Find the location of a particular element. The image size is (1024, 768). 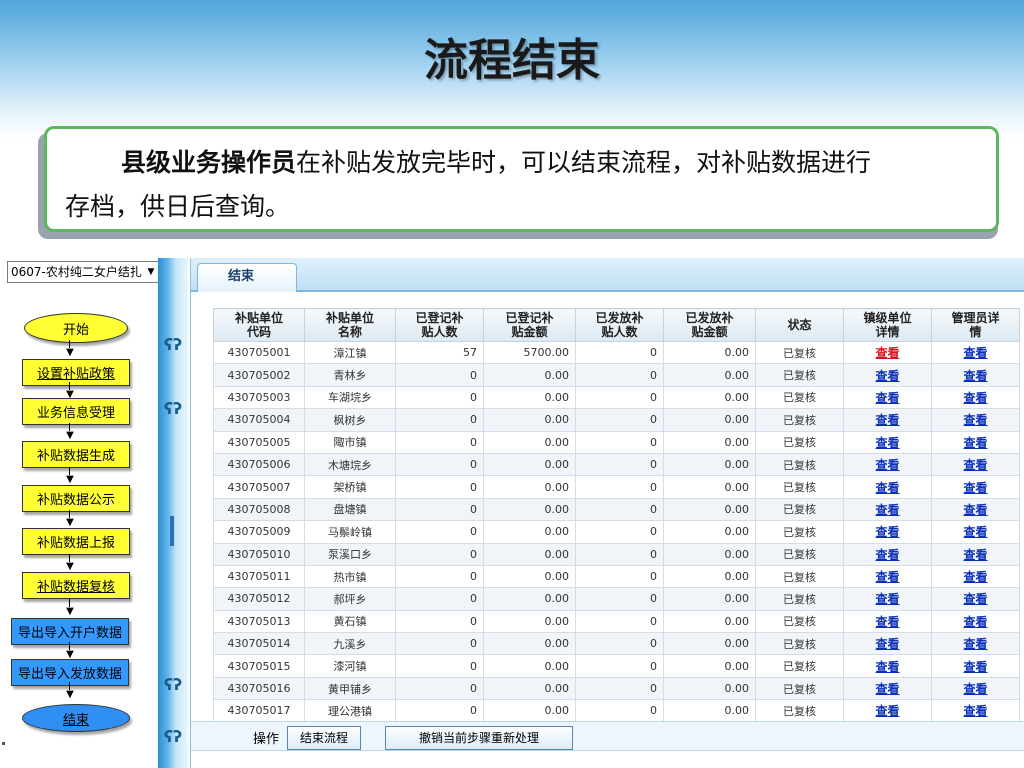

flow-step-8: 导出导入发放数据 is located at coordinates (70, 672).